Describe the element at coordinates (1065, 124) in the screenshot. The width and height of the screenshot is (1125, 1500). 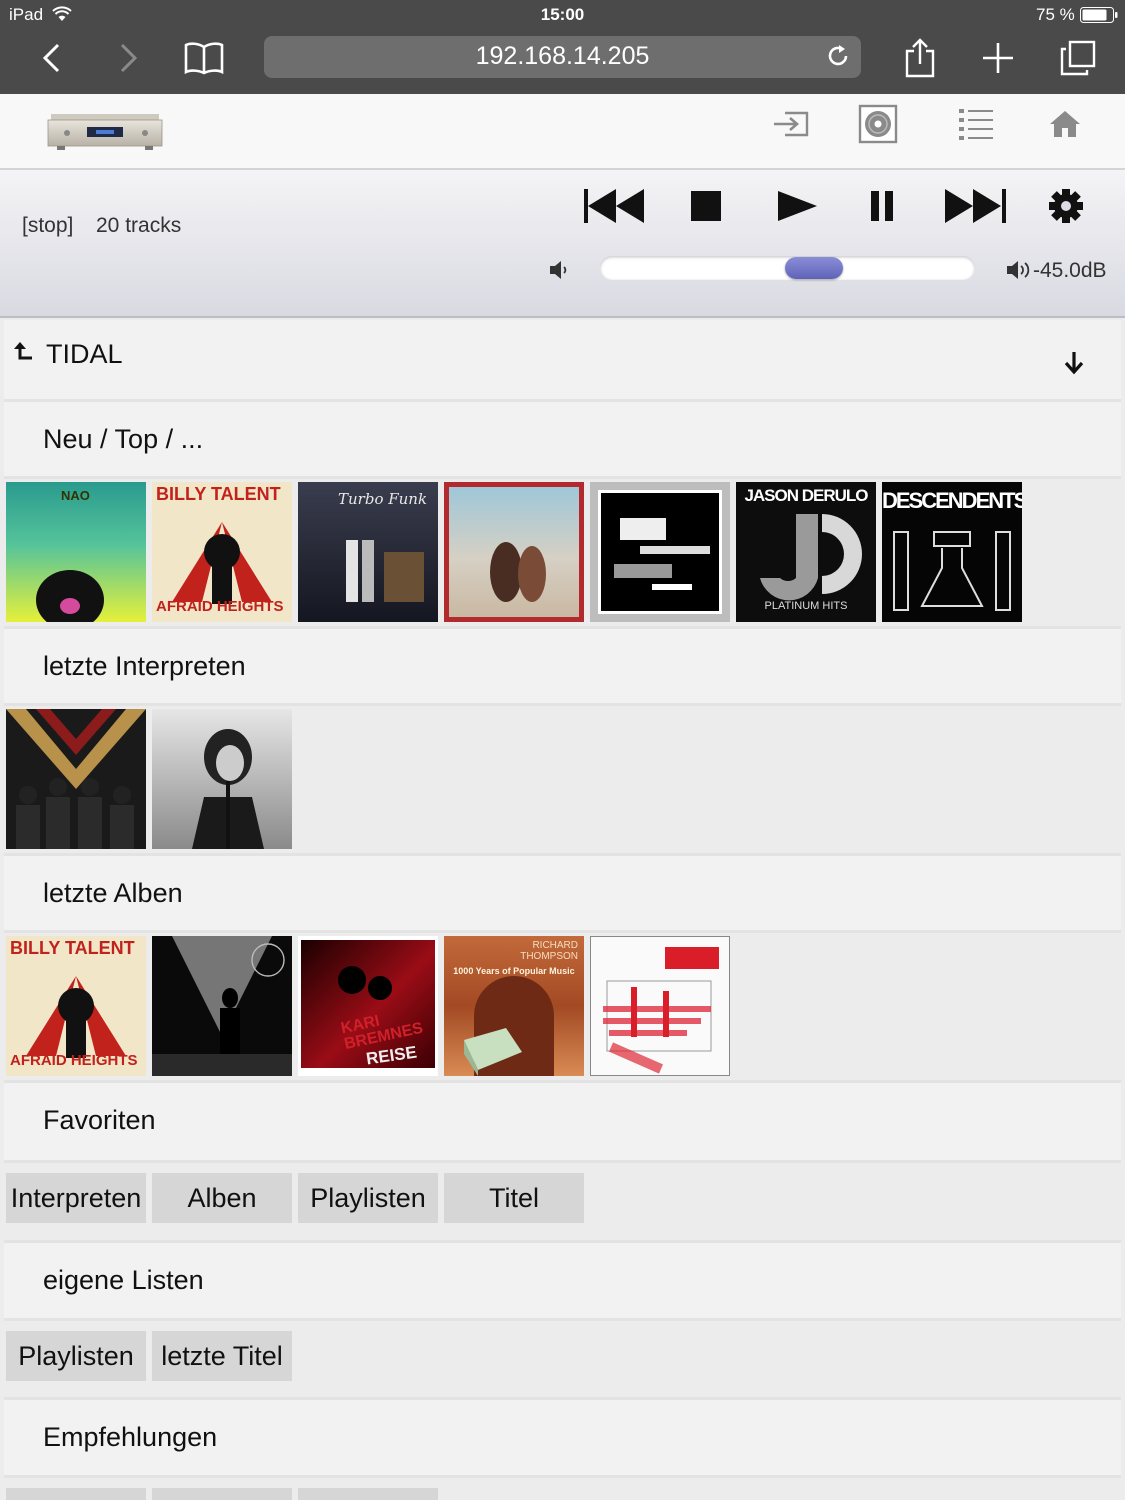
I see `home-icon` at that location.